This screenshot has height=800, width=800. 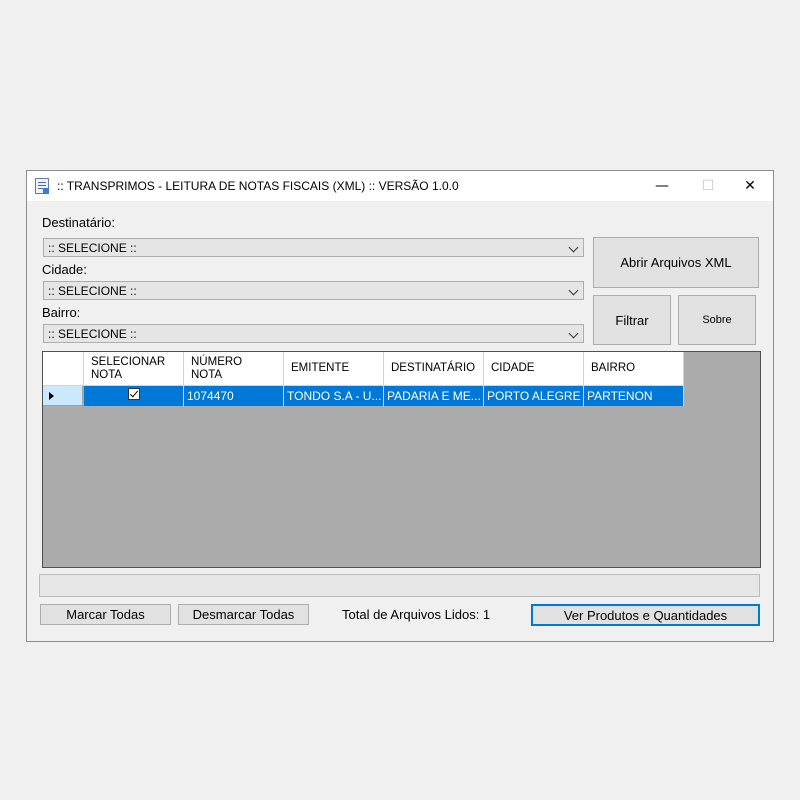 What do you see at coordinates (399, 585) in the screenshot?
I see `progress-bar` at bounding box center [399, 585].